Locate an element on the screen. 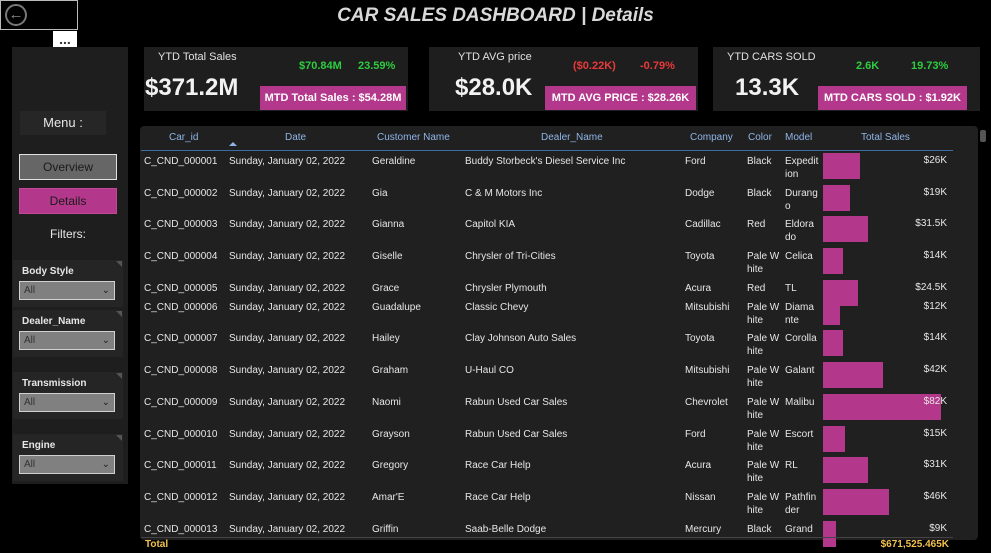  cell-car-id: C_CND_000001 is located at coordinates (181, 161).